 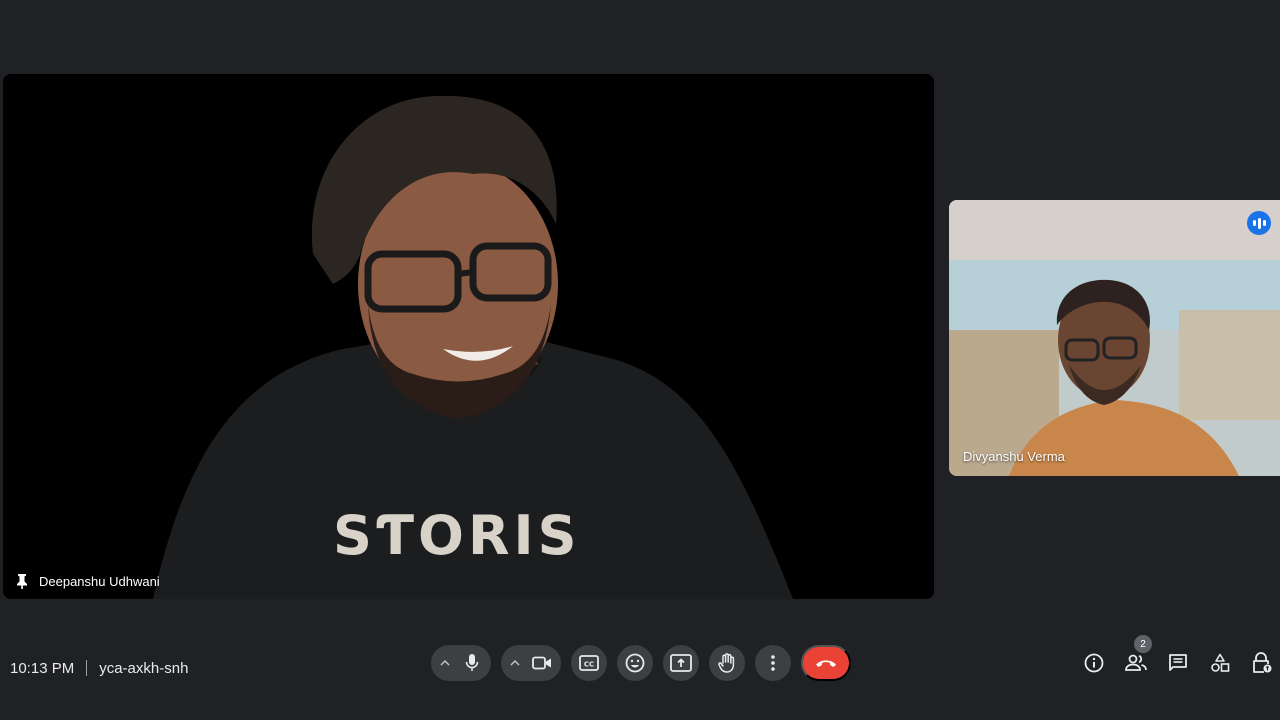 I want to click on side-participant-tile: Divyanshu Verma, so click(x=1114, y=338).